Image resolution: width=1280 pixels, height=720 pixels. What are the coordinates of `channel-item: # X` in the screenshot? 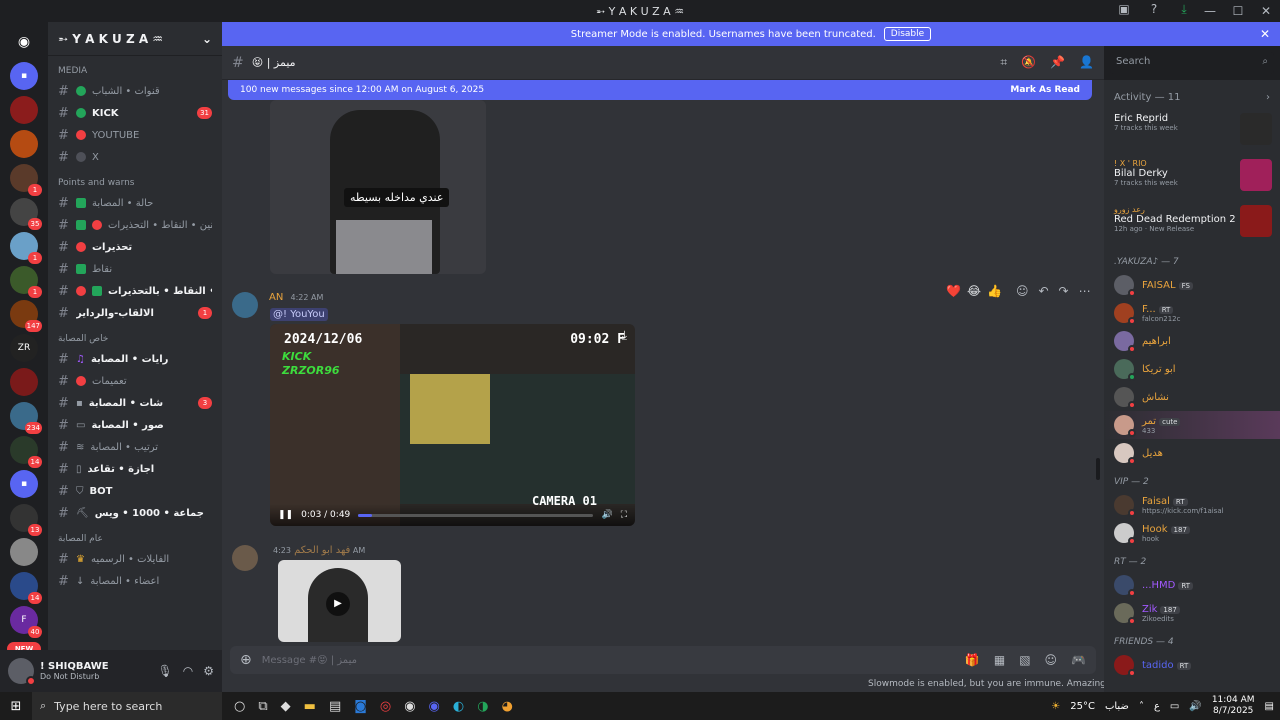 It's located at (135, 157).